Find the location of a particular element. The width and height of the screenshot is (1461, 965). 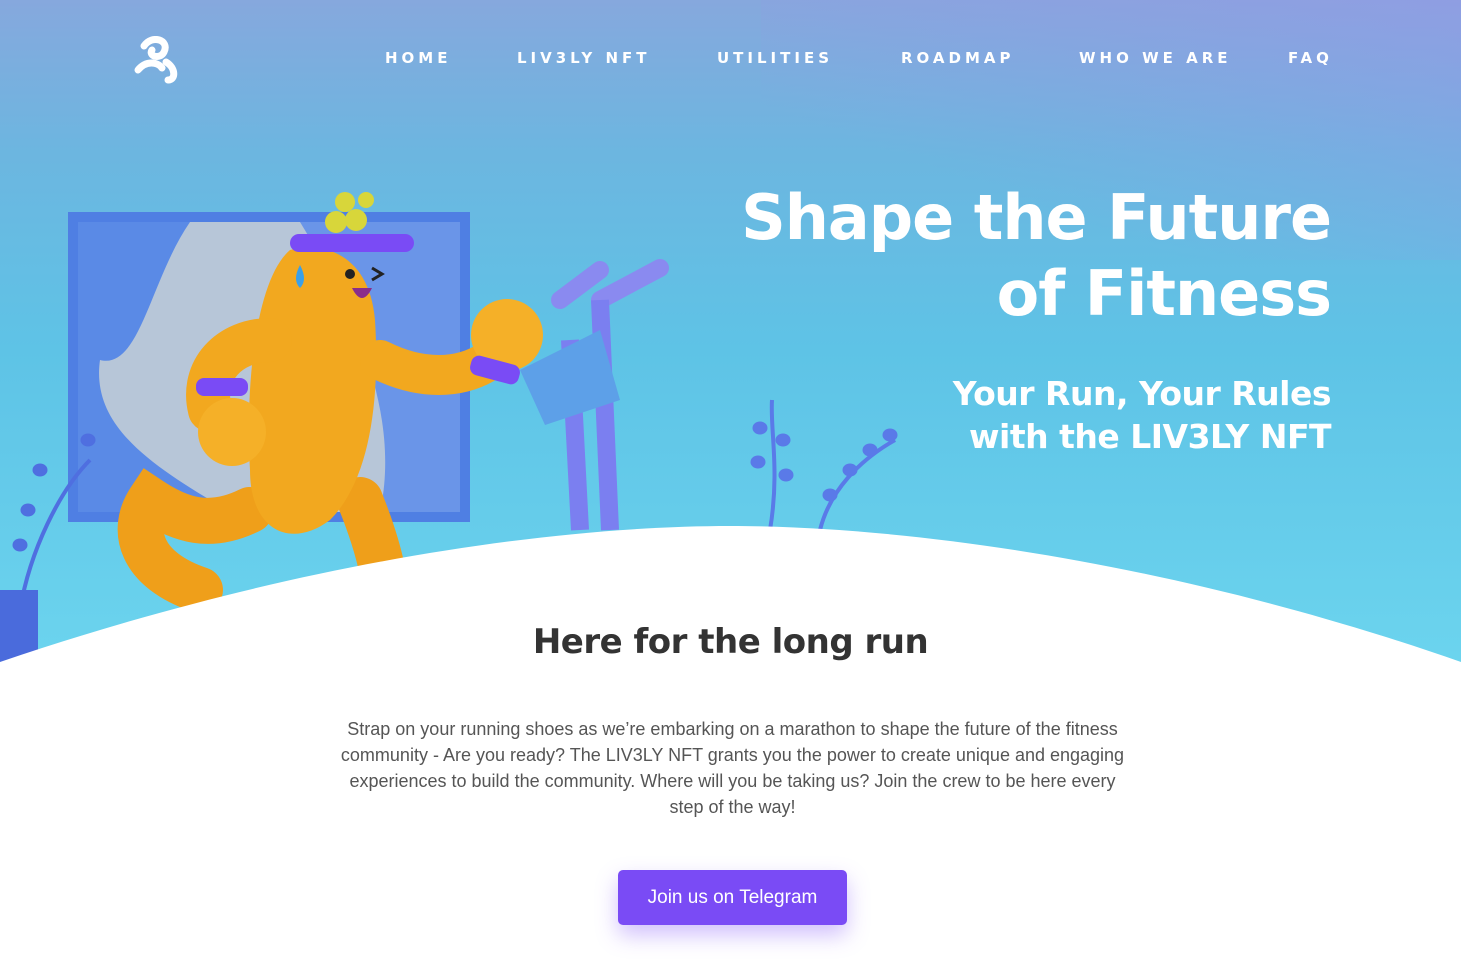

treadmill is located at coordinates (594, 395).